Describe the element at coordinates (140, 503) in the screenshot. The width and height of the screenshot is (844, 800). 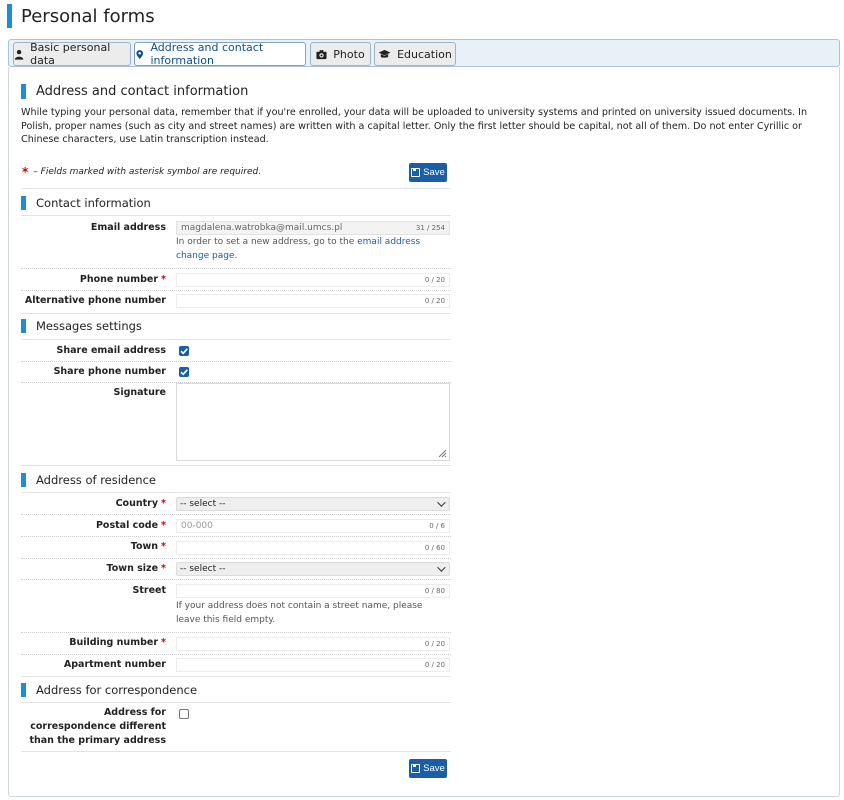
I see `country-label: Country *` at that location.